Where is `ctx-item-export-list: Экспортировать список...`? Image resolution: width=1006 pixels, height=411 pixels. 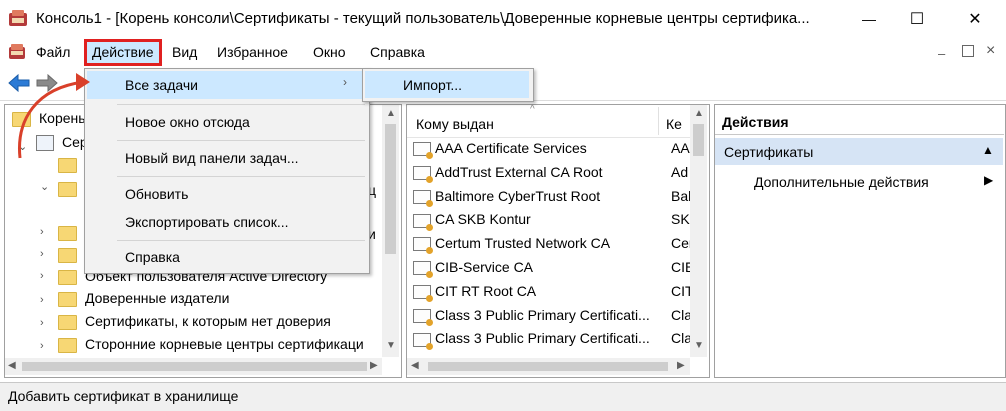 ctx-item-export-list: Экспортировать список... is located at coordinates (207, 222).